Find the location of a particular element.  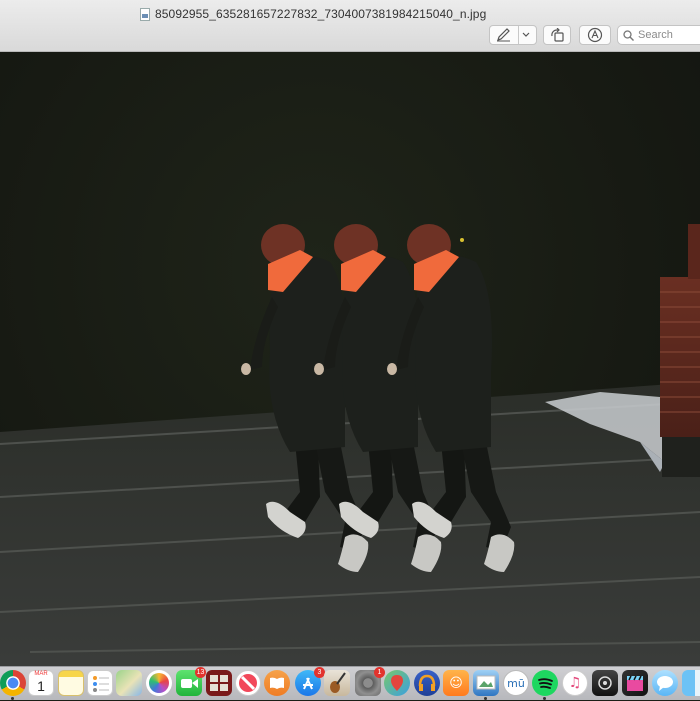

pin-glyph is located at coordinates (397, 683).